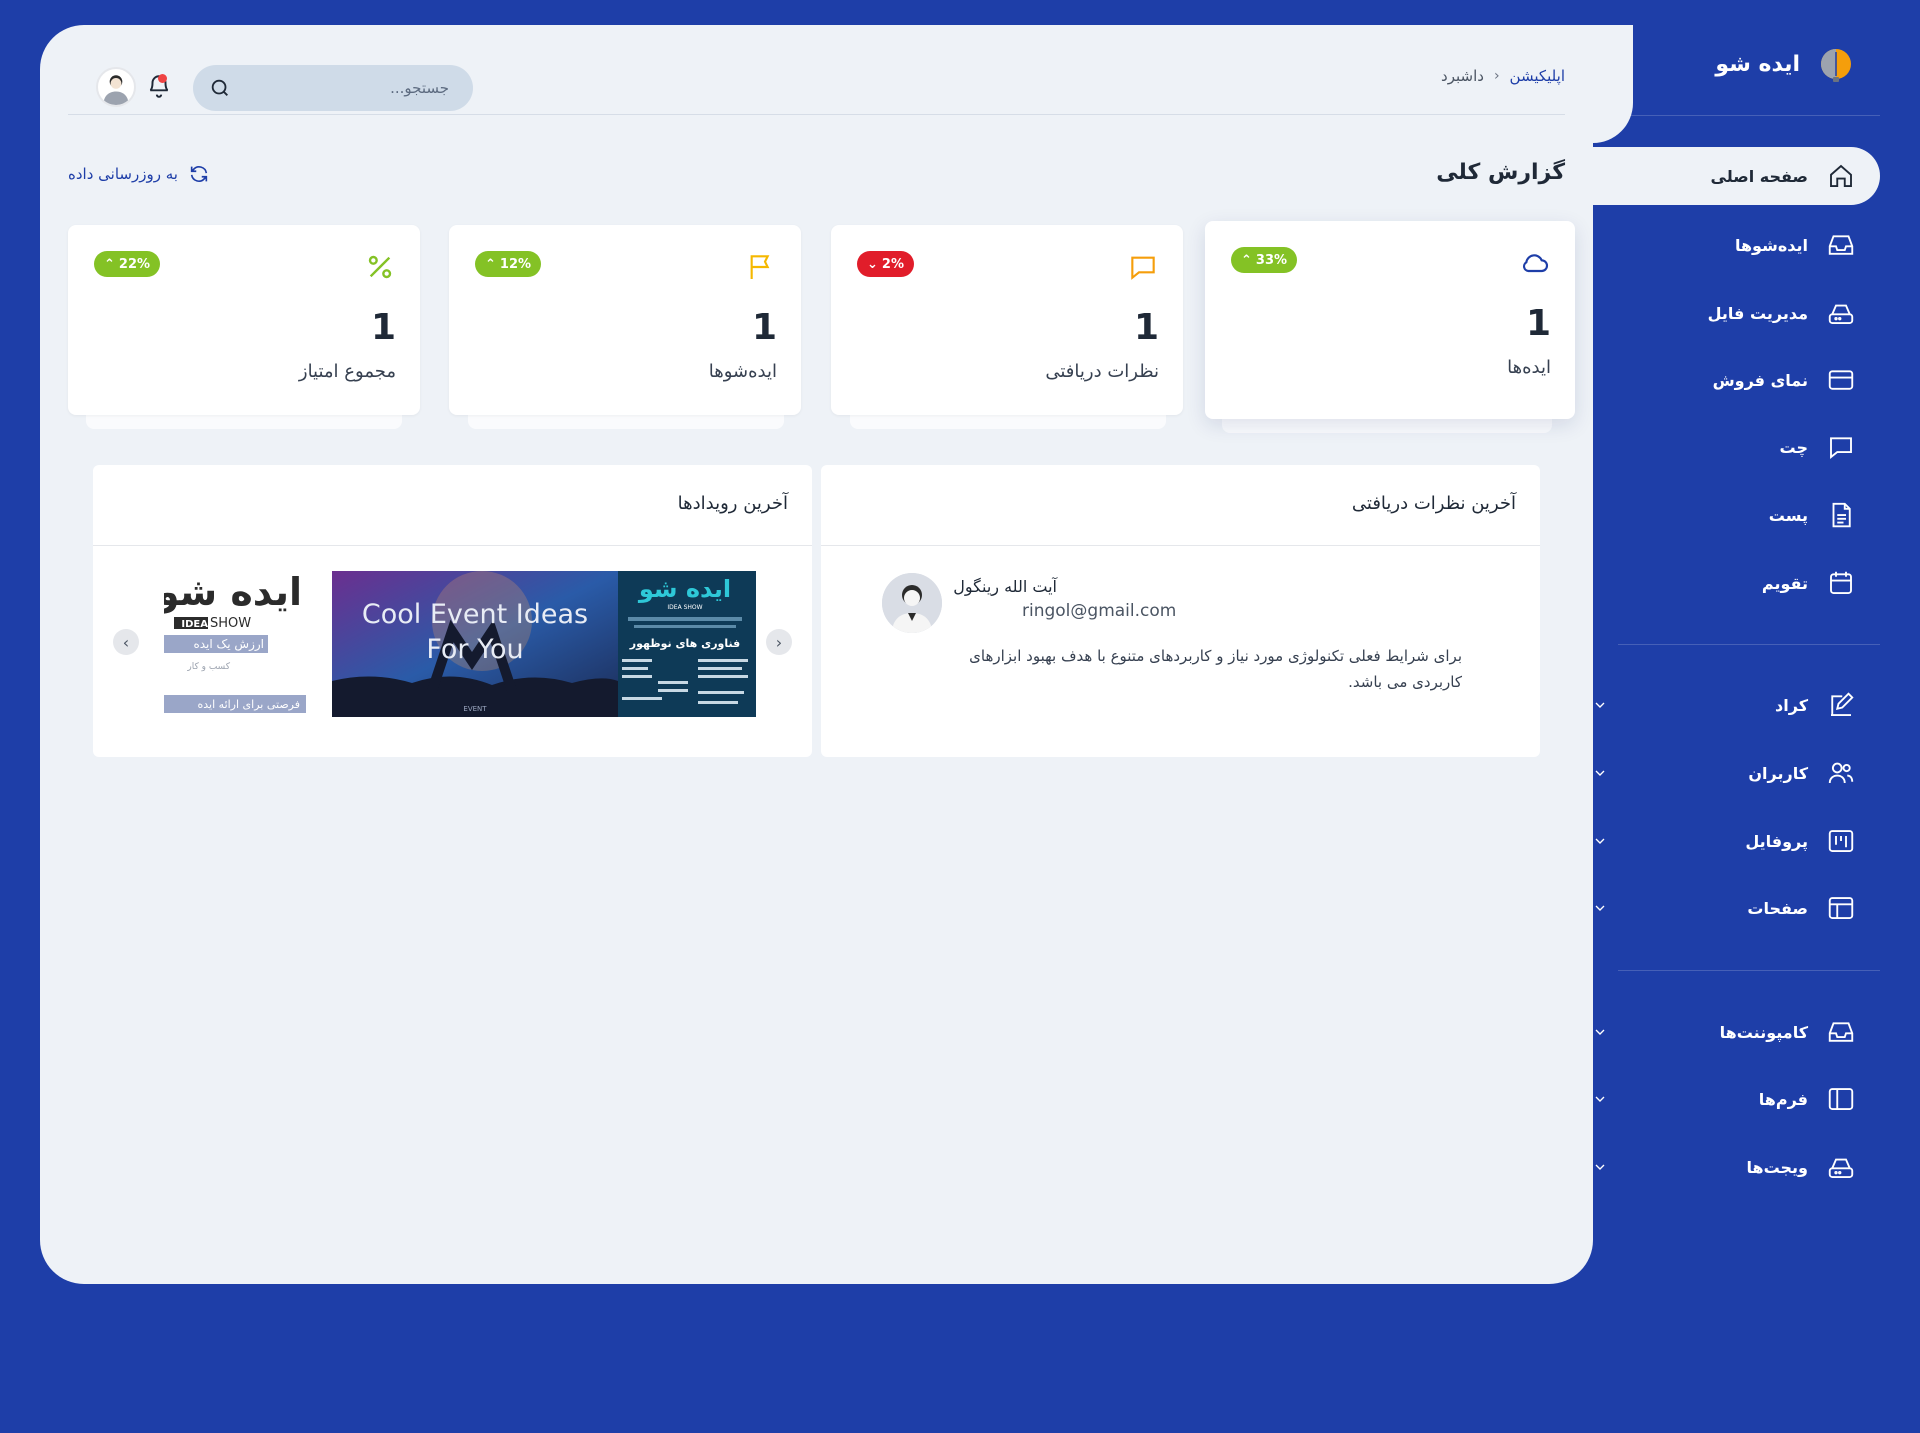  Describe the element at coordinates (1841, 515) in the screenshot. I see `document-icon` at that location.